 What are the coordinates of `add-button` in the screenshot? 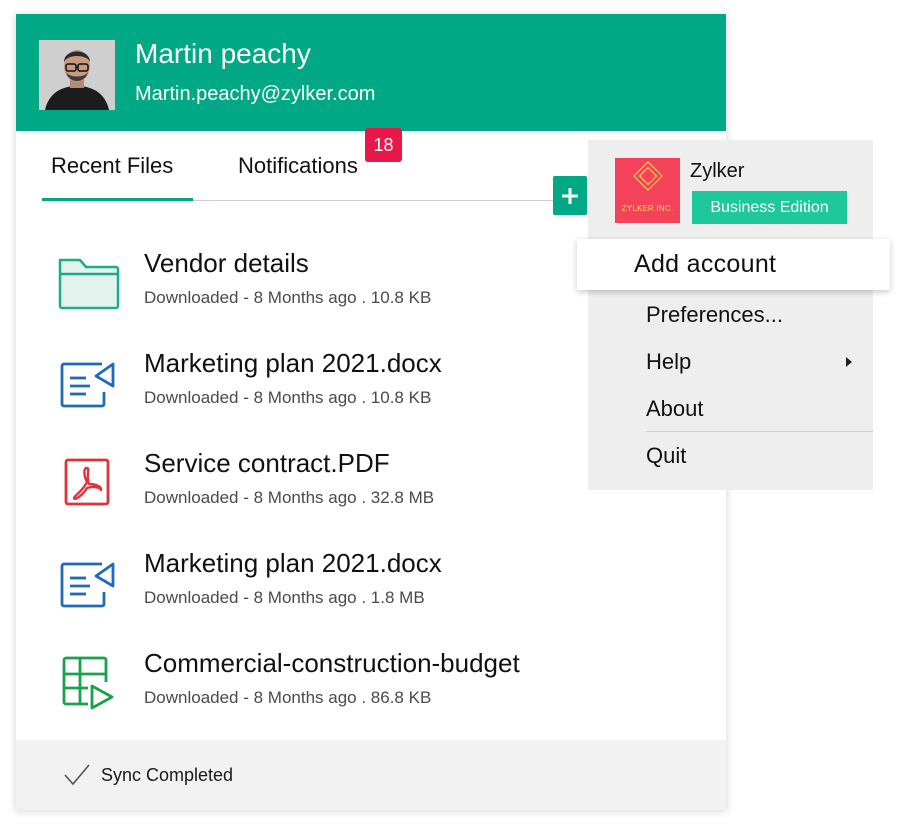 It's located at (570, 195).